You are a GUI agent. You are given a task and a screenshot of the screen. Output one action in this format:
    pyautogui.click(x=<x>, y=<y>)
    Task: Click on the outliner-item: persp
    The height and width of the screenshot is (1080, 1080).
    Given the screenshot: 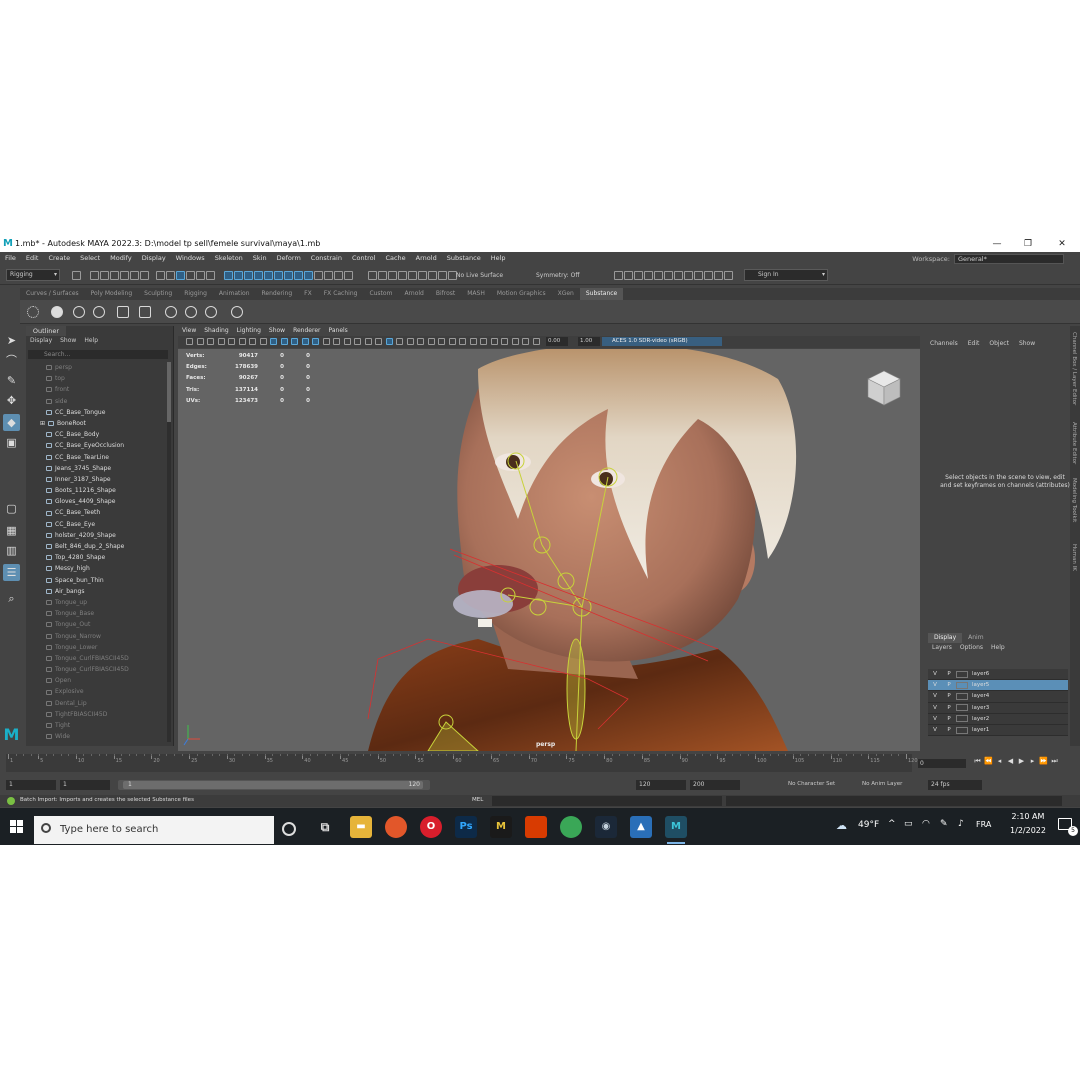 What is the action you would take?
    pyautogui.click(x=96, y=367)
    